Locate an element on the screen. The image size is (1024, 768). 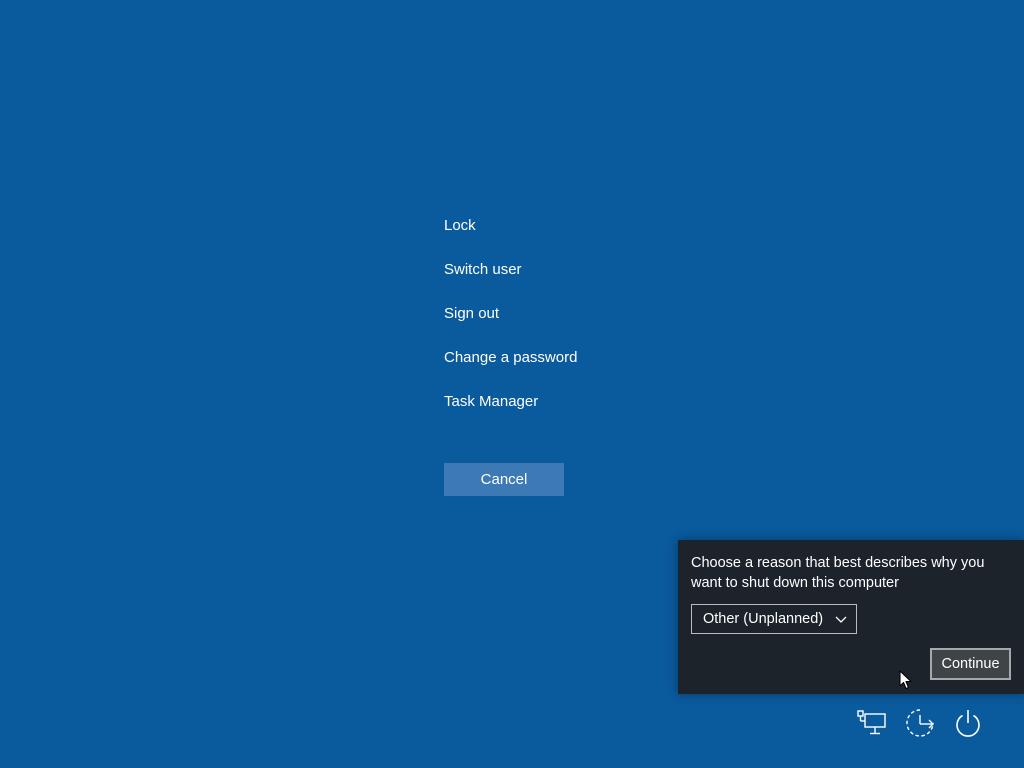
cancel-button: Cancel is located at coordinates (504, 479).